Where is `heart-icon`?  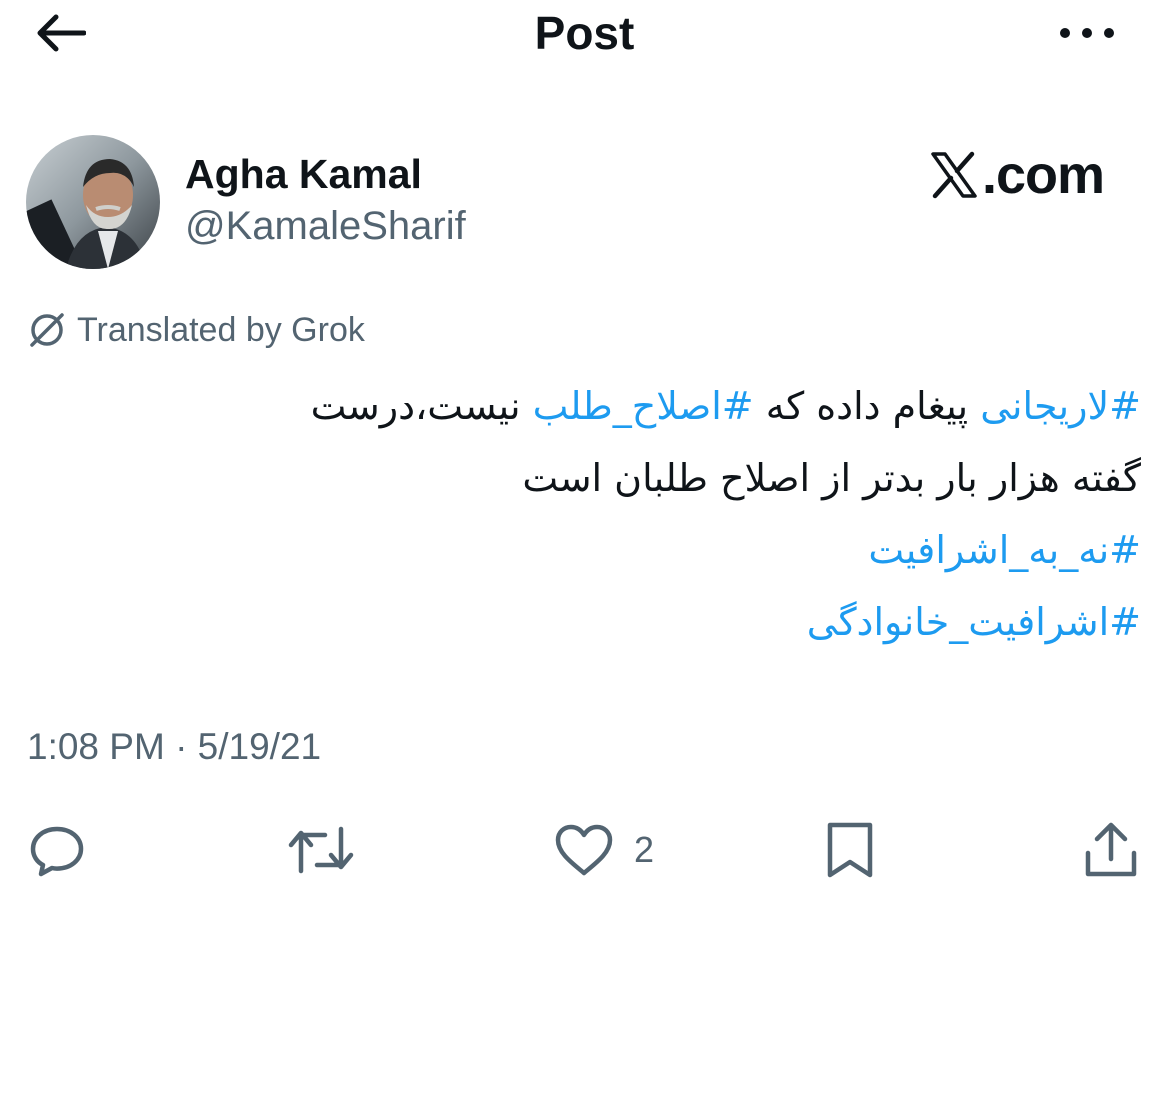 heart-icon is located at coordinates (584, 850).